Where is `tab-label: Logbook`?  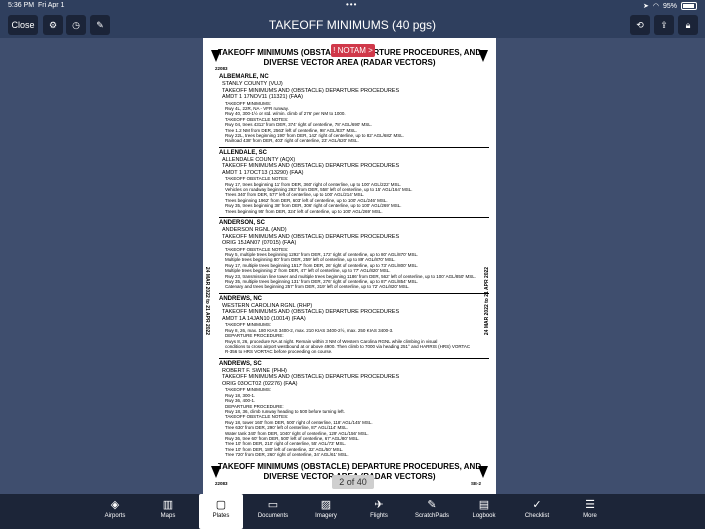
tab-label: Logbook is located at coordinates (484, 516).